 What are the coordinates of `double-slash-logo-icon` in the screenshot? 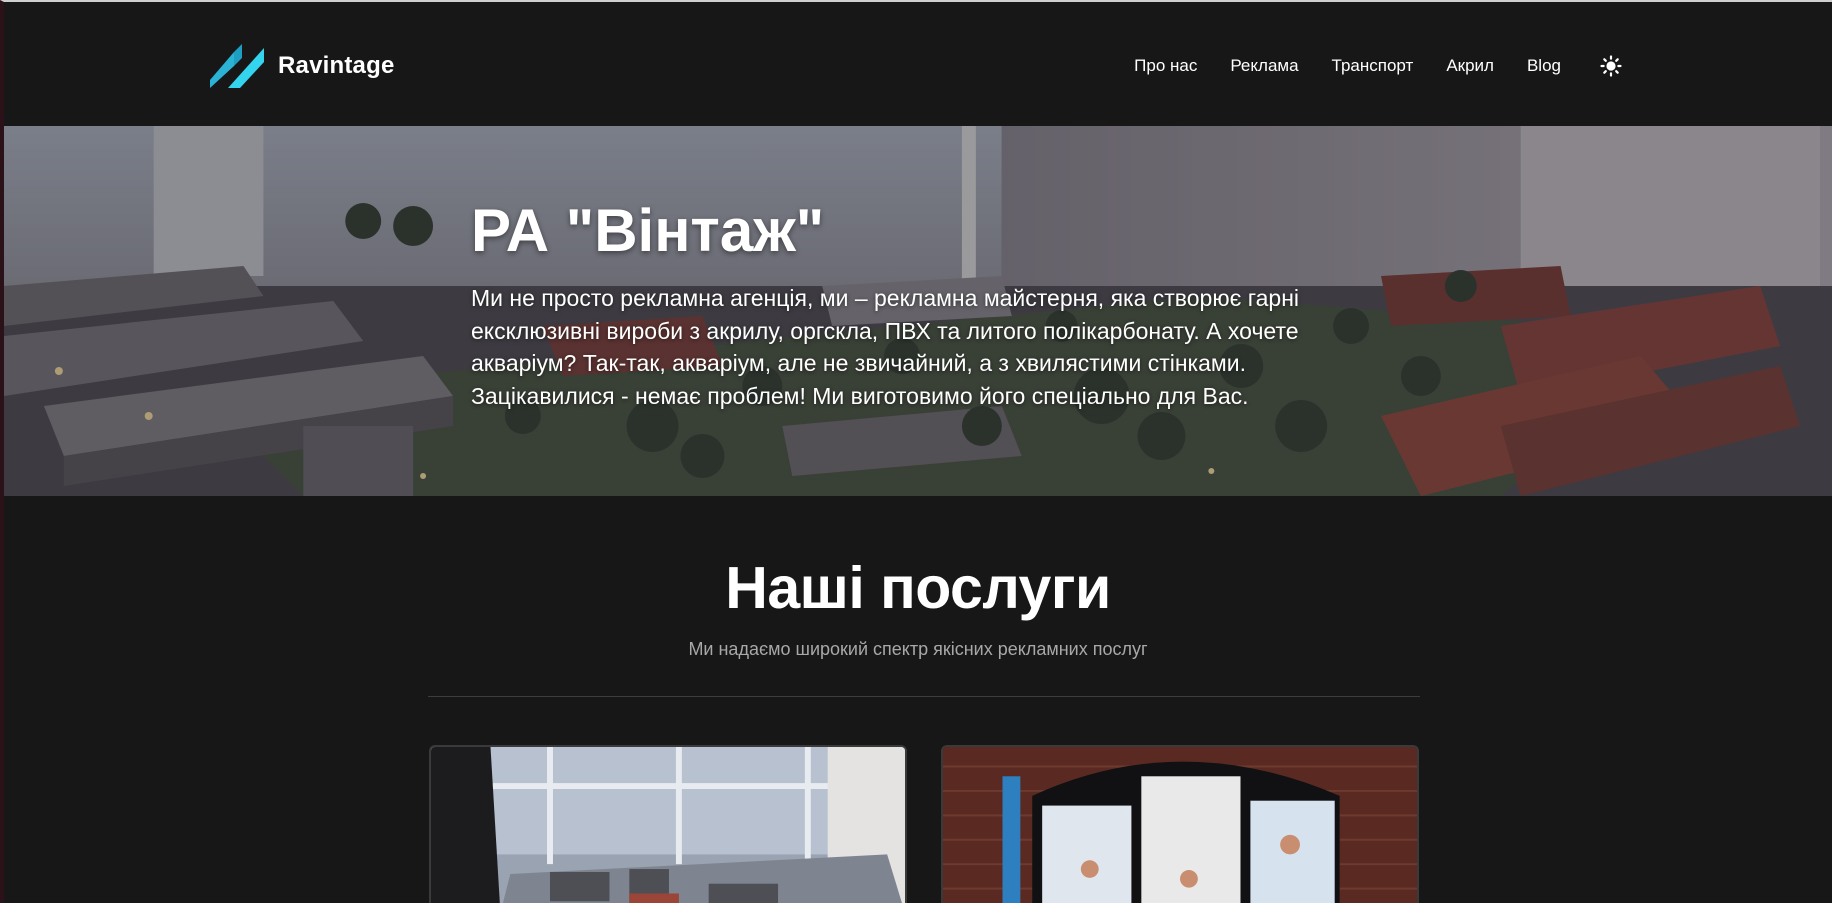 It's located at (237, 66).